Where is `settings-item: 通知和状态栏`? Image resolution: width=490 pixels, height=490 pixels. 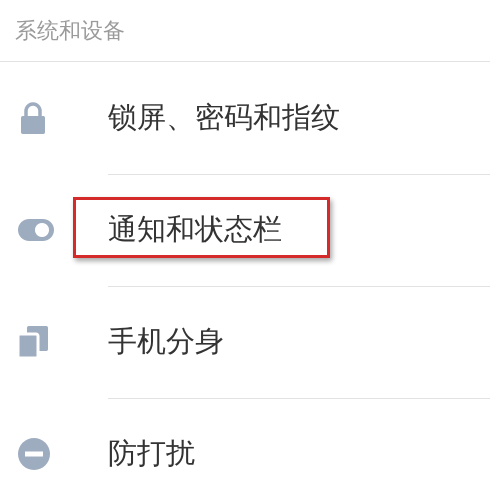
settings-item: 通知和状态栏 is located at coordinates (195, 230).